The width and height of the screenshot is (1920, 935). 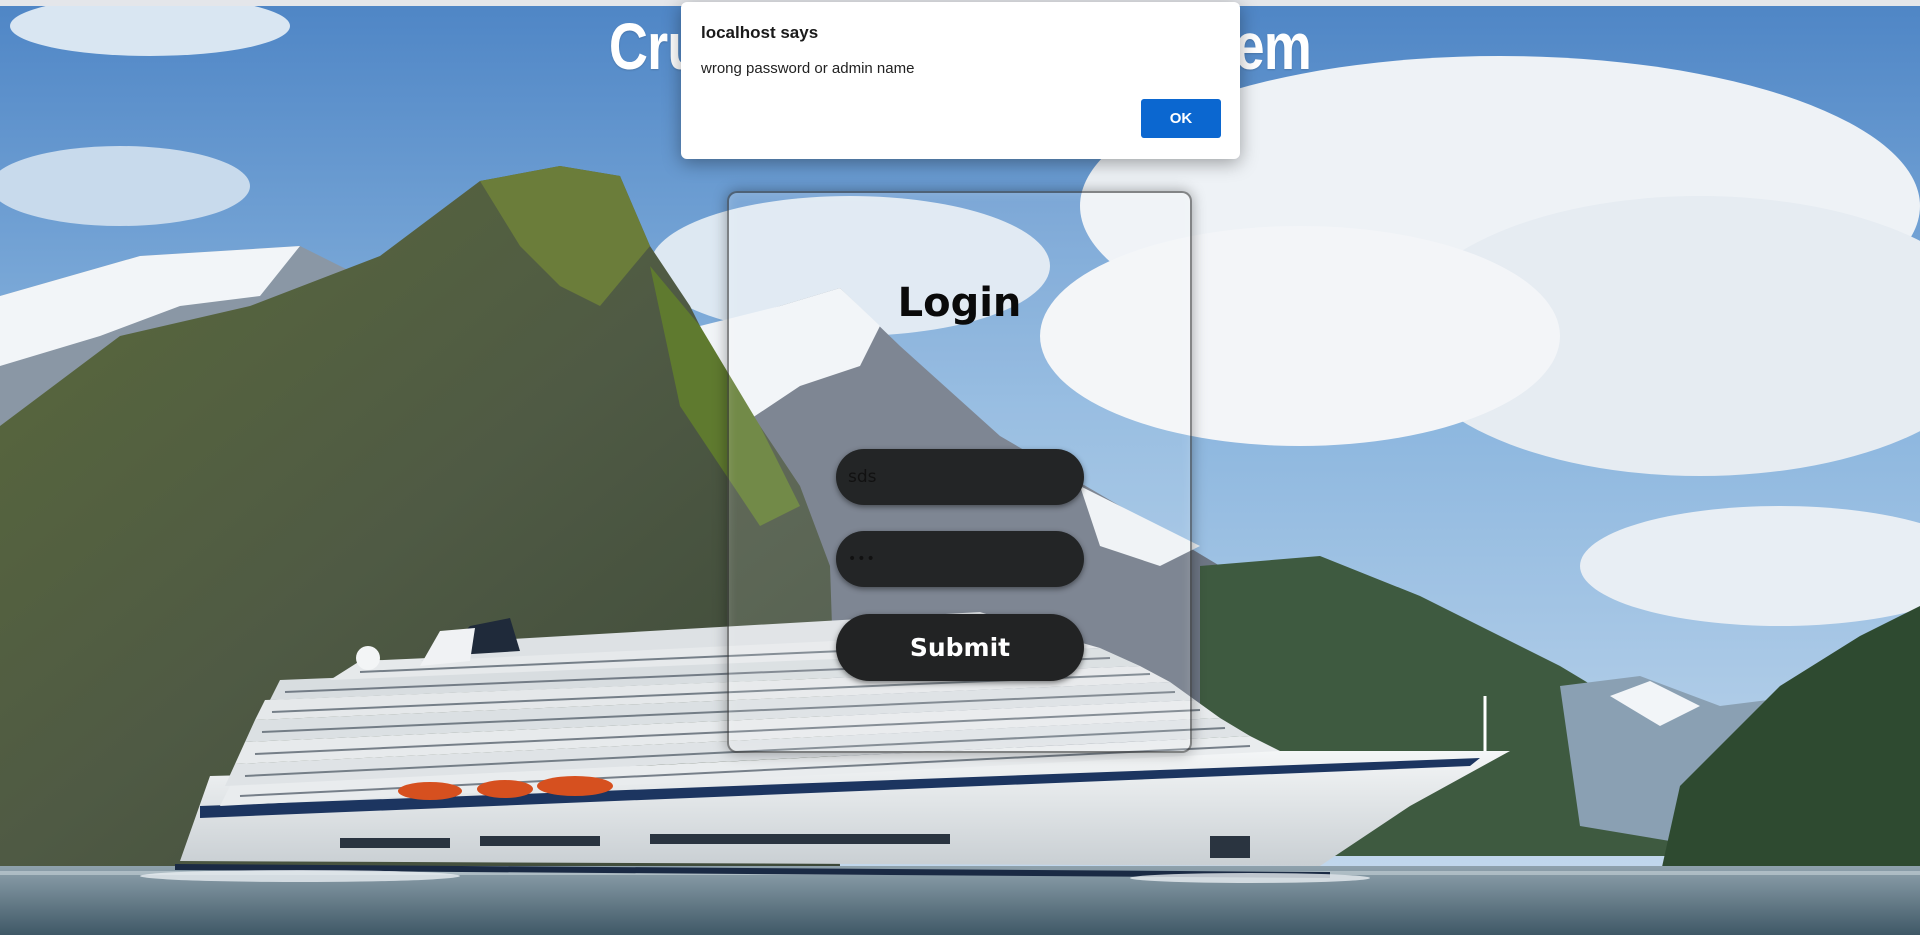 I want to click on login-card: Login Submit, so click(x=959, y=472).